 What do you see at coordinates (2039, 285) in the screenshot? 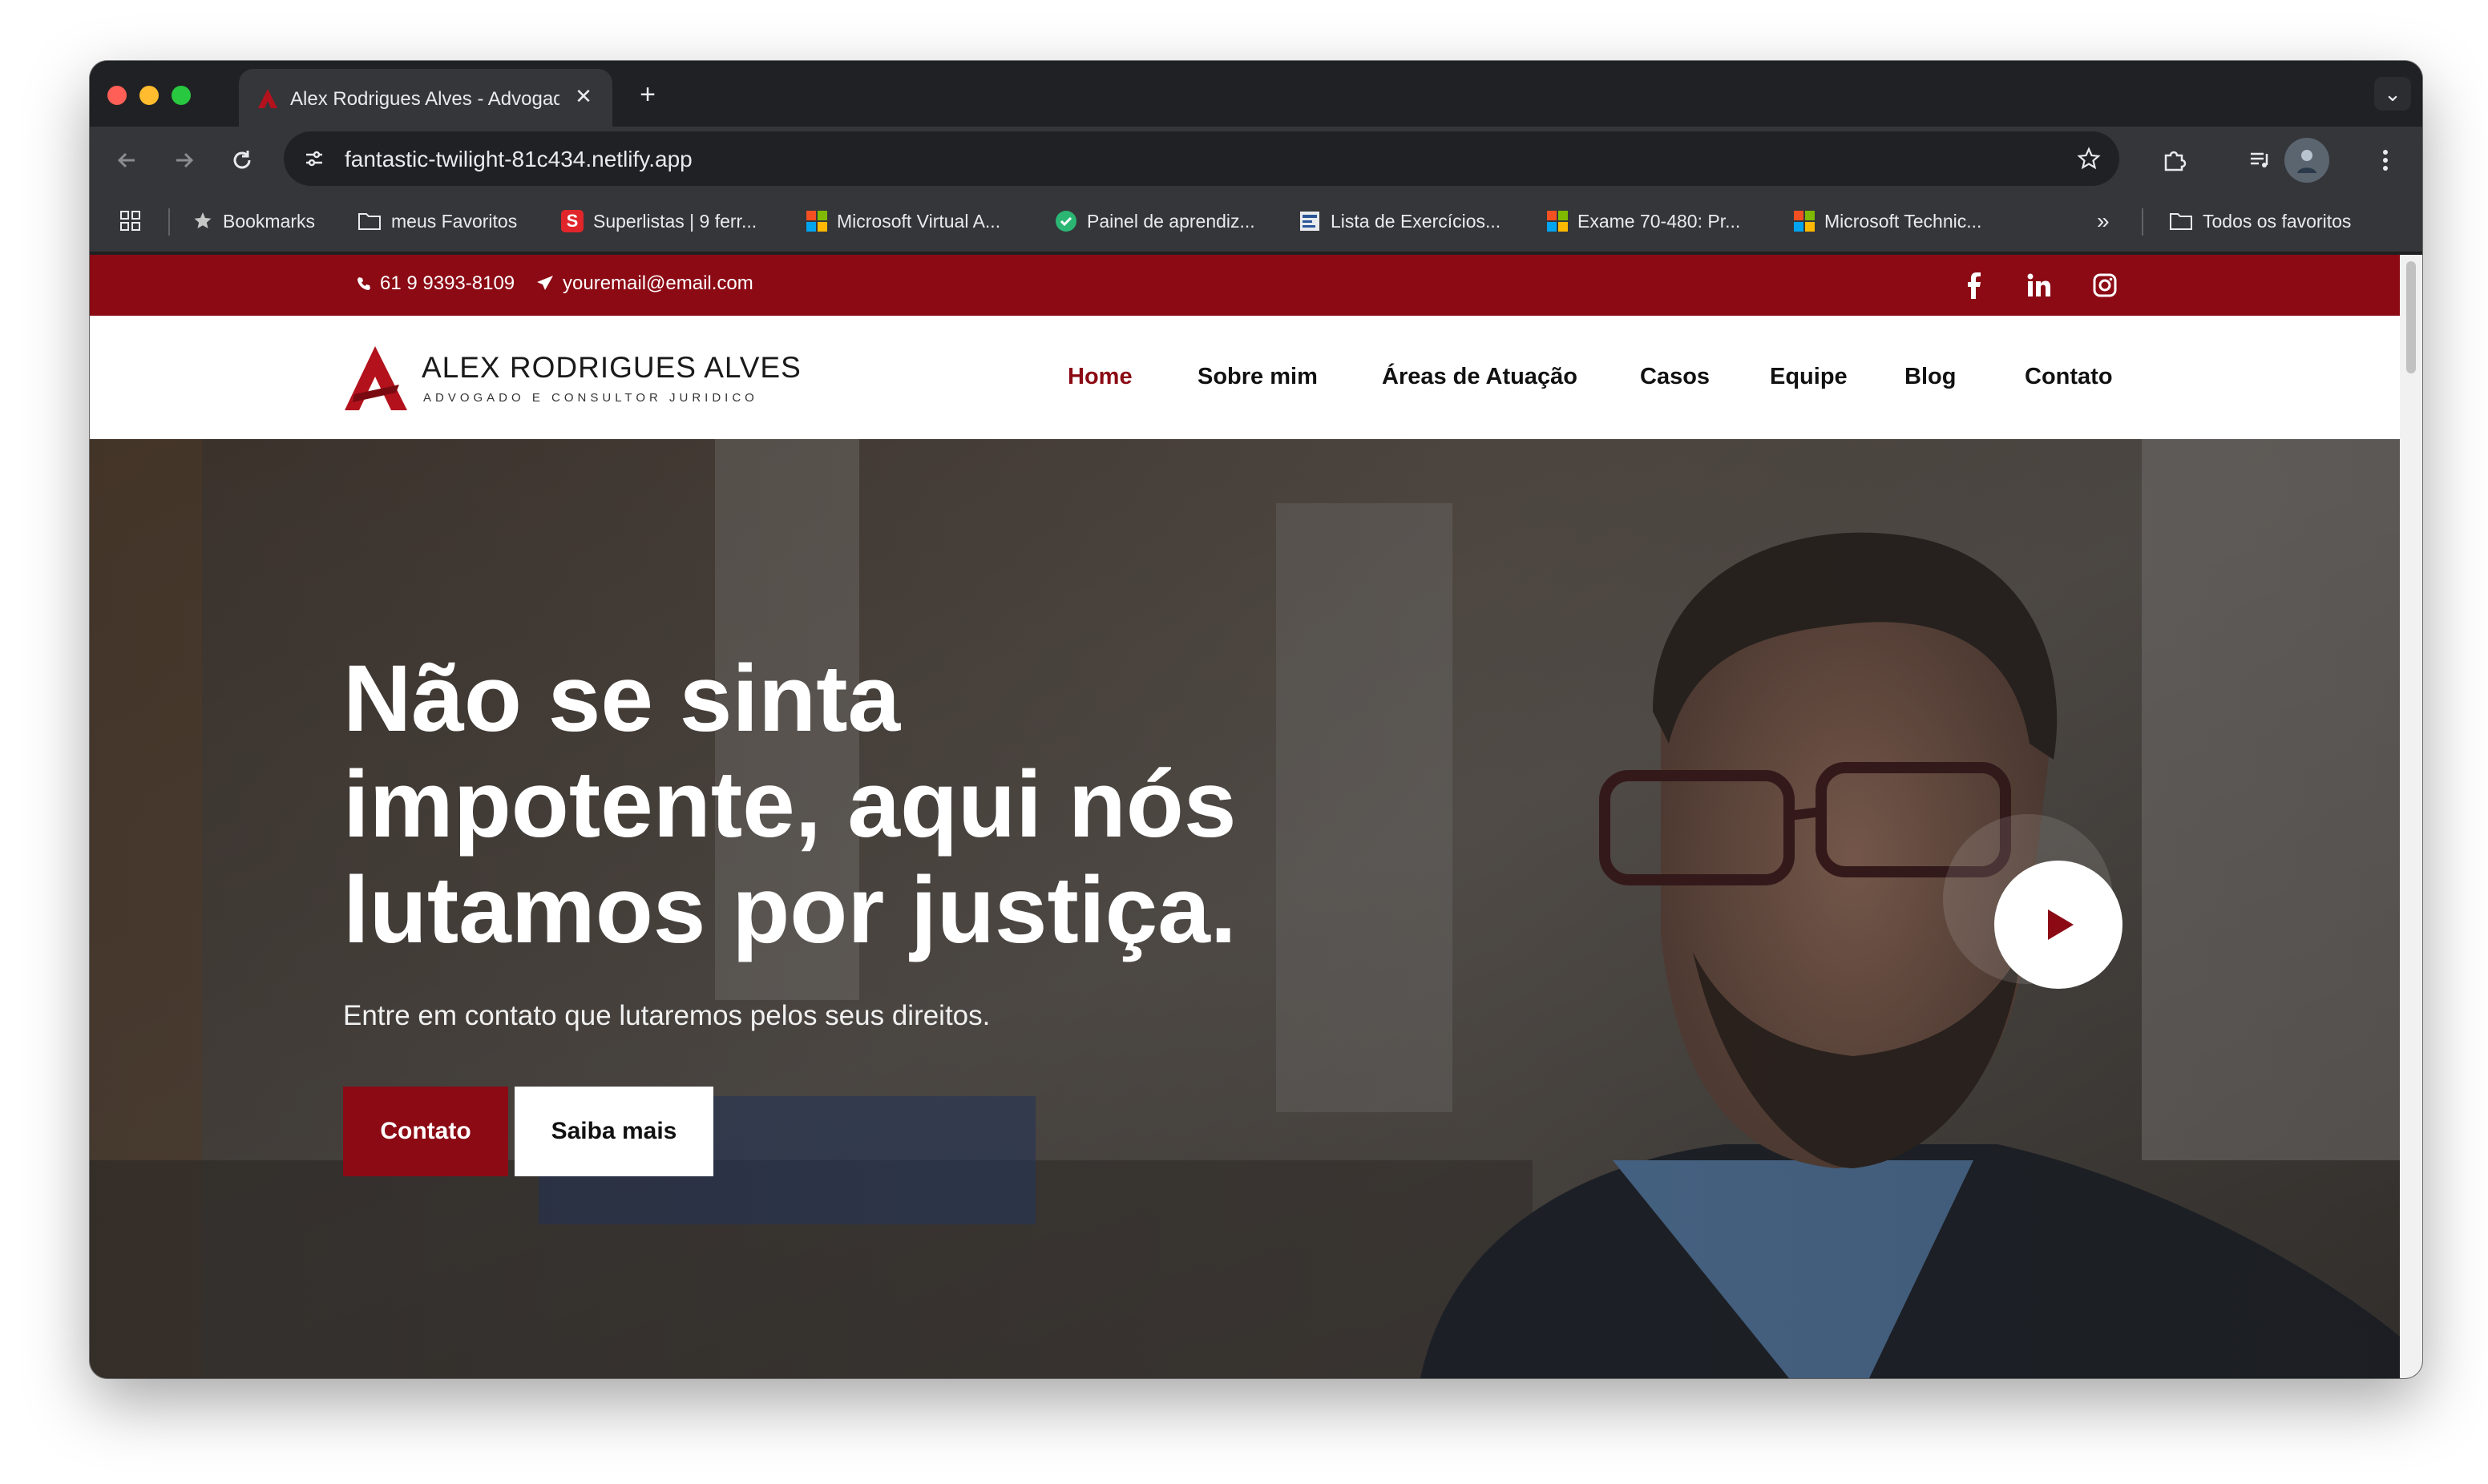
I see `linkedin-icon` at bounding box center [2039, 285].